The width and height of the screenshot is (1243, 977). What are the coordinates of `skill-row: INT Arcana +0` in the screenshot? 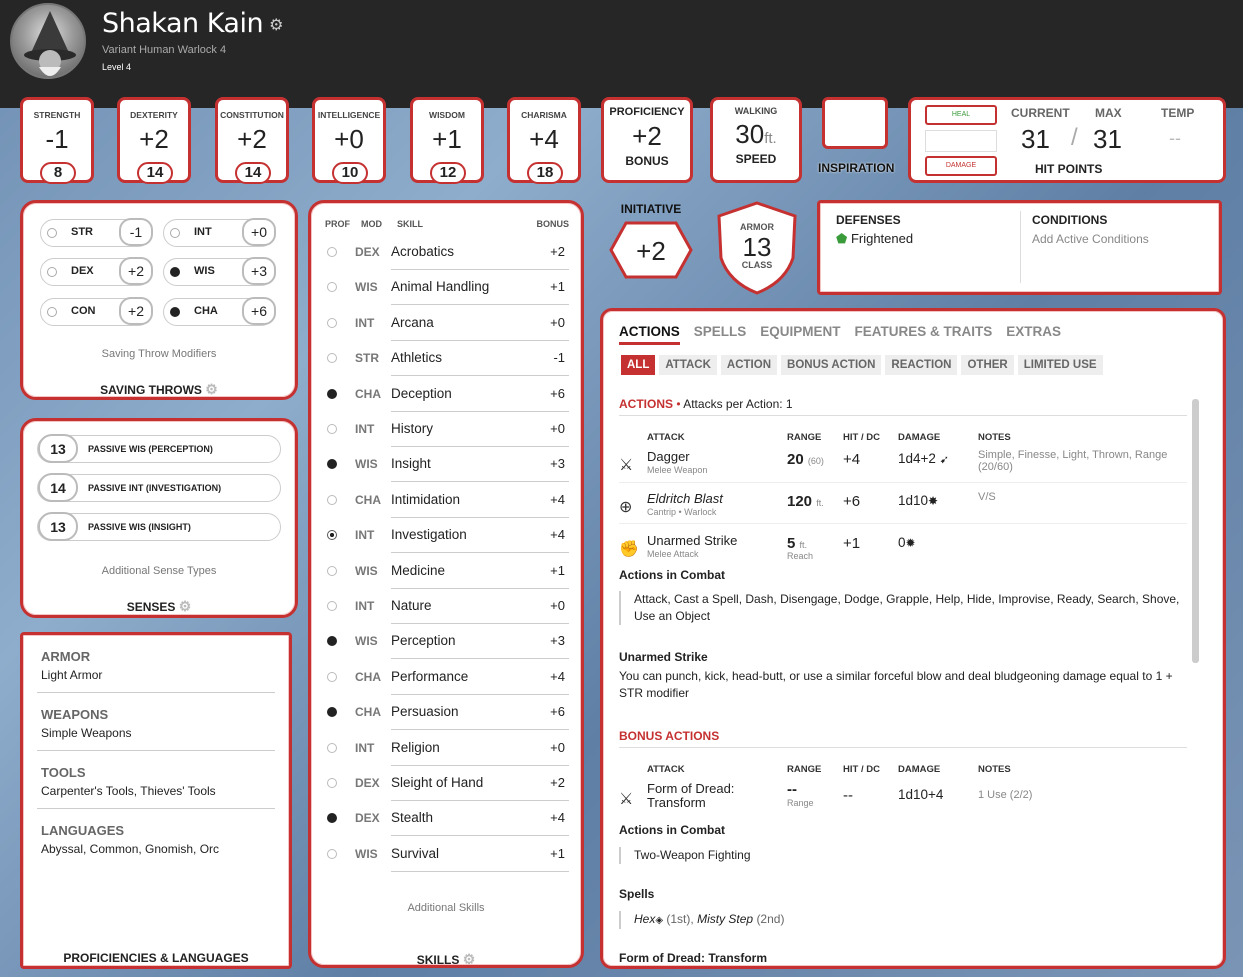 It's located at (446, 323).